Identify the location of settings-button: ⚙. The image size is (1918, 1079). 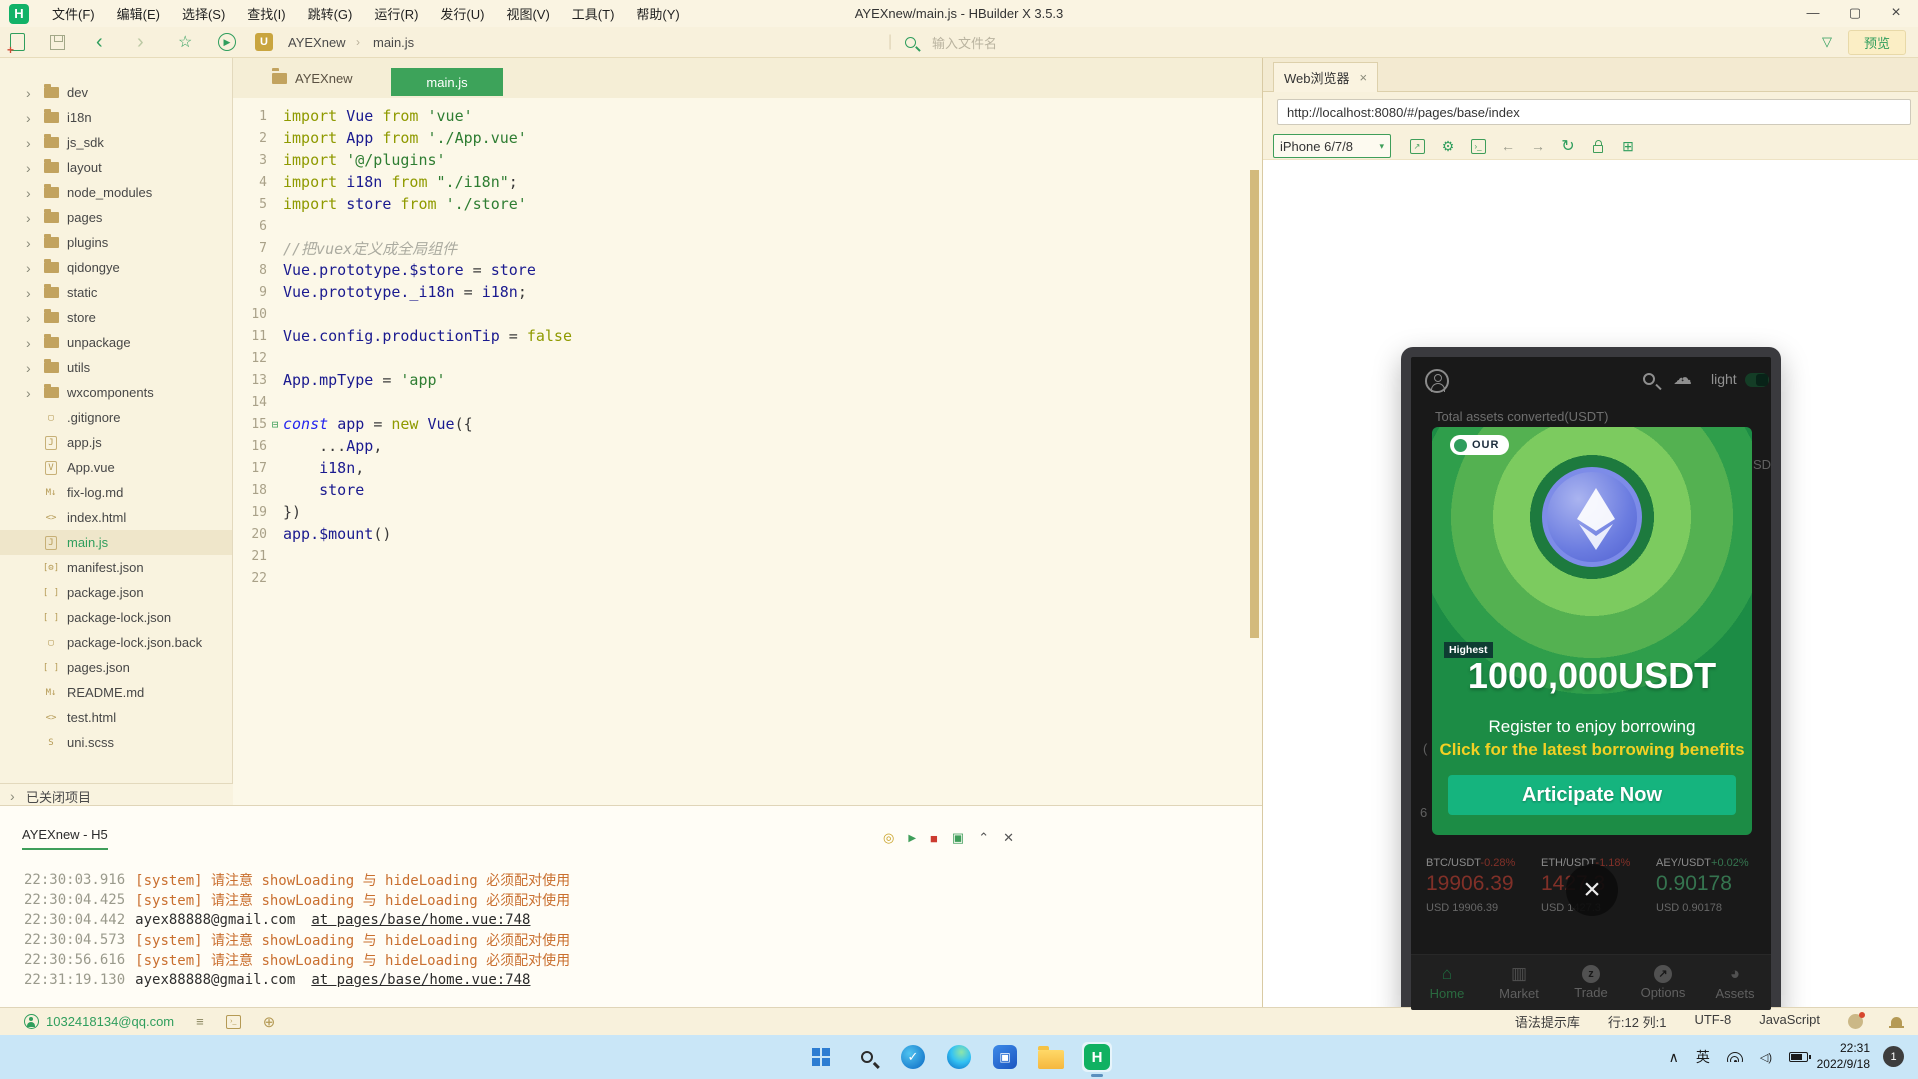
(1448, 146).